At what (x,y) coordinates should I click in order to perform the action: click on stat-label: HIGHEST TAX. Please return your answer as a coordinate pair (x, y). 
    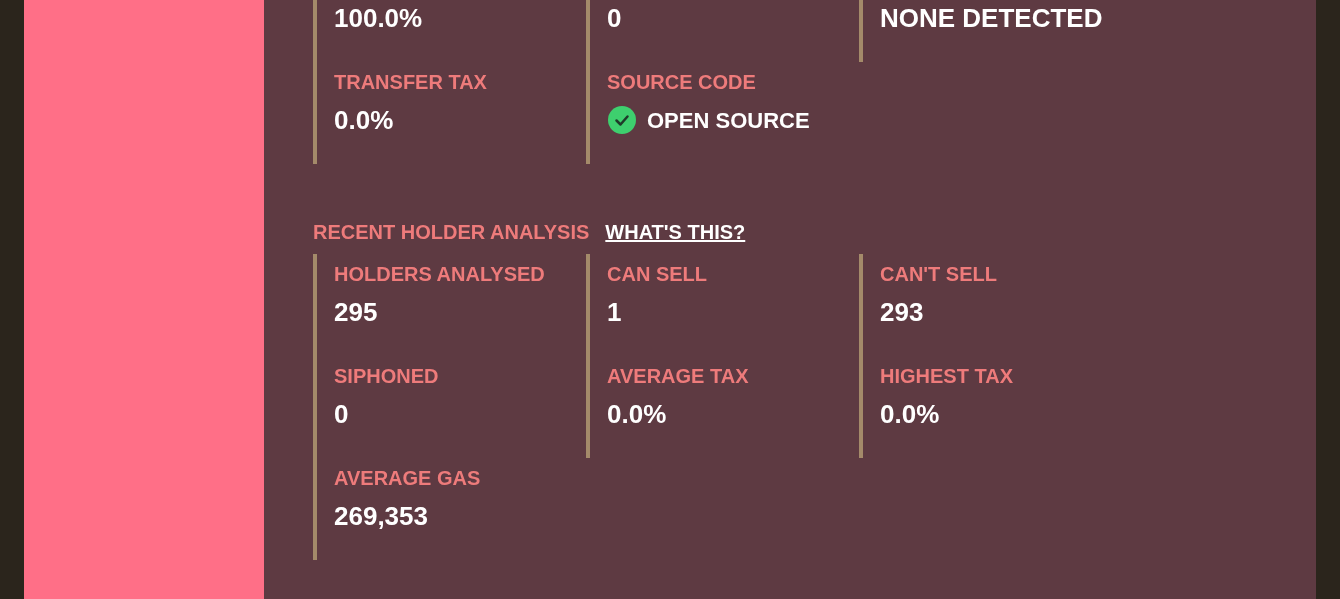
    Looking at the image, I should click on (947, 376).